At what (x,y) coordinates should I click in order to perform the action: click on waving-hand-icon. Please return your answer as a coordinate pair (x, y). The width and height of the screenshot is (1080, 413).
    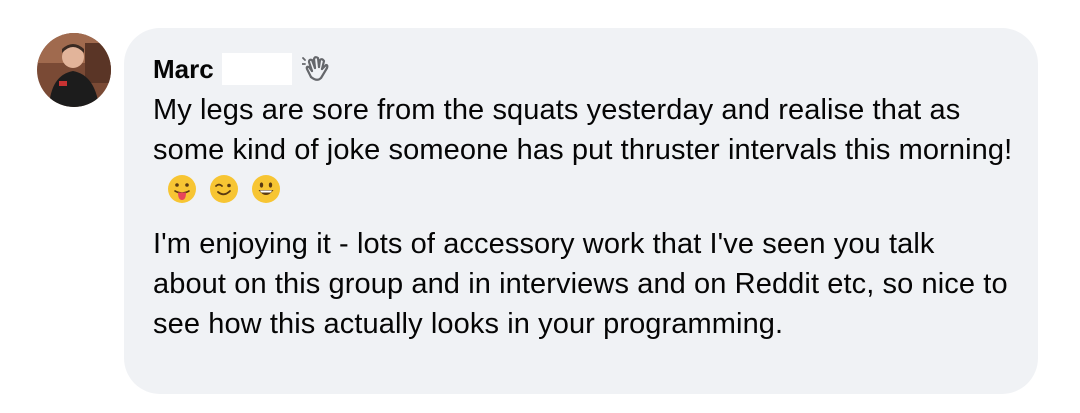
    Looking at the image, I should click on (315, 68).